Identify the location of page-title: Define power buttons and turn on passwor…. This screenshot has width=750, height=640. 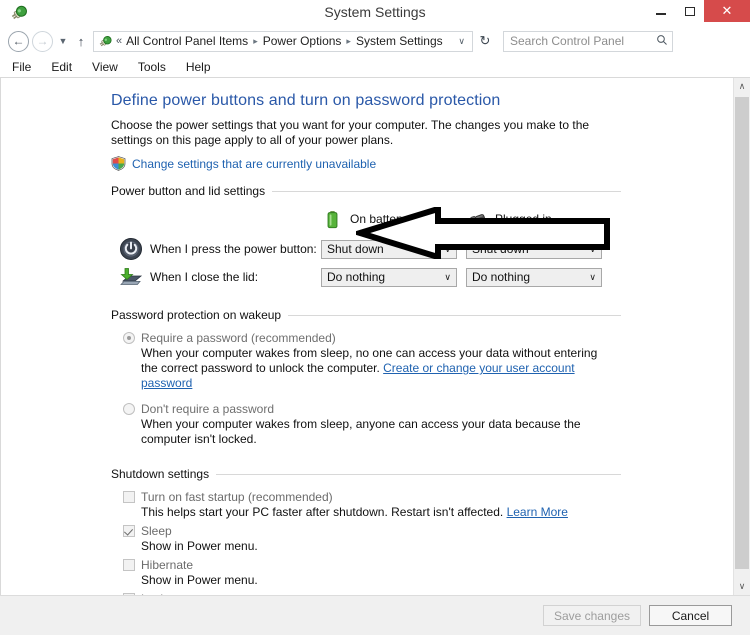
(306, 100).